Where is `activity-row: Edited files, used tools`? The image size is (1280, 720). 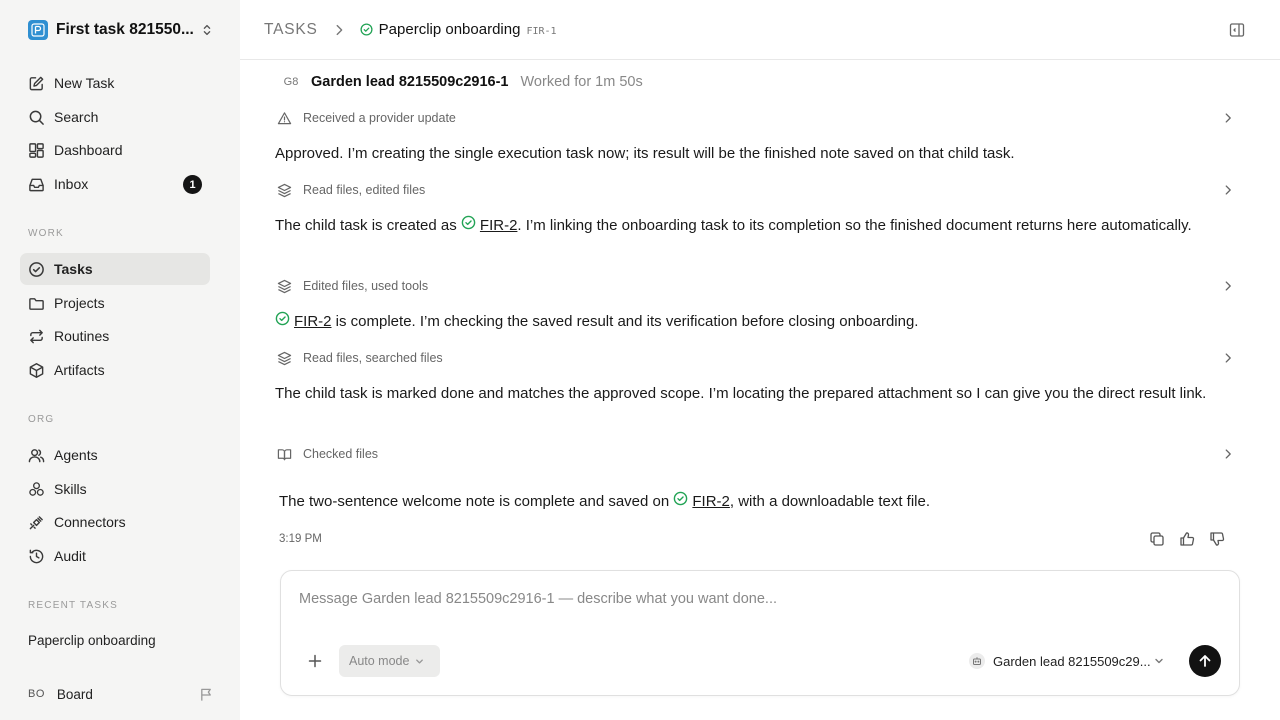
activity-row: Edited files, used tools is located at coordinates (755, 286).